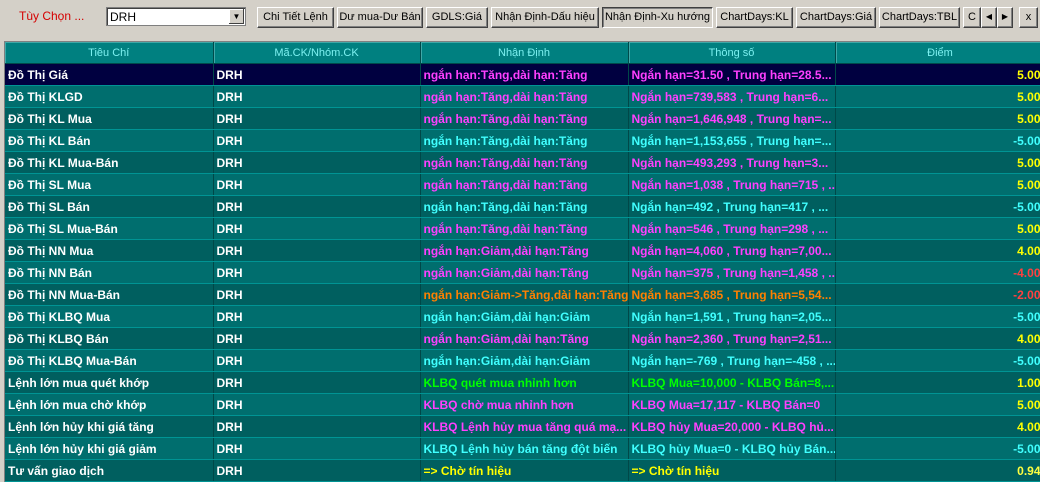 The width and height of the screenshot is (1040, 482). I want to click on criteria-cell: Đồ Thị Giá, so click(109, 74).